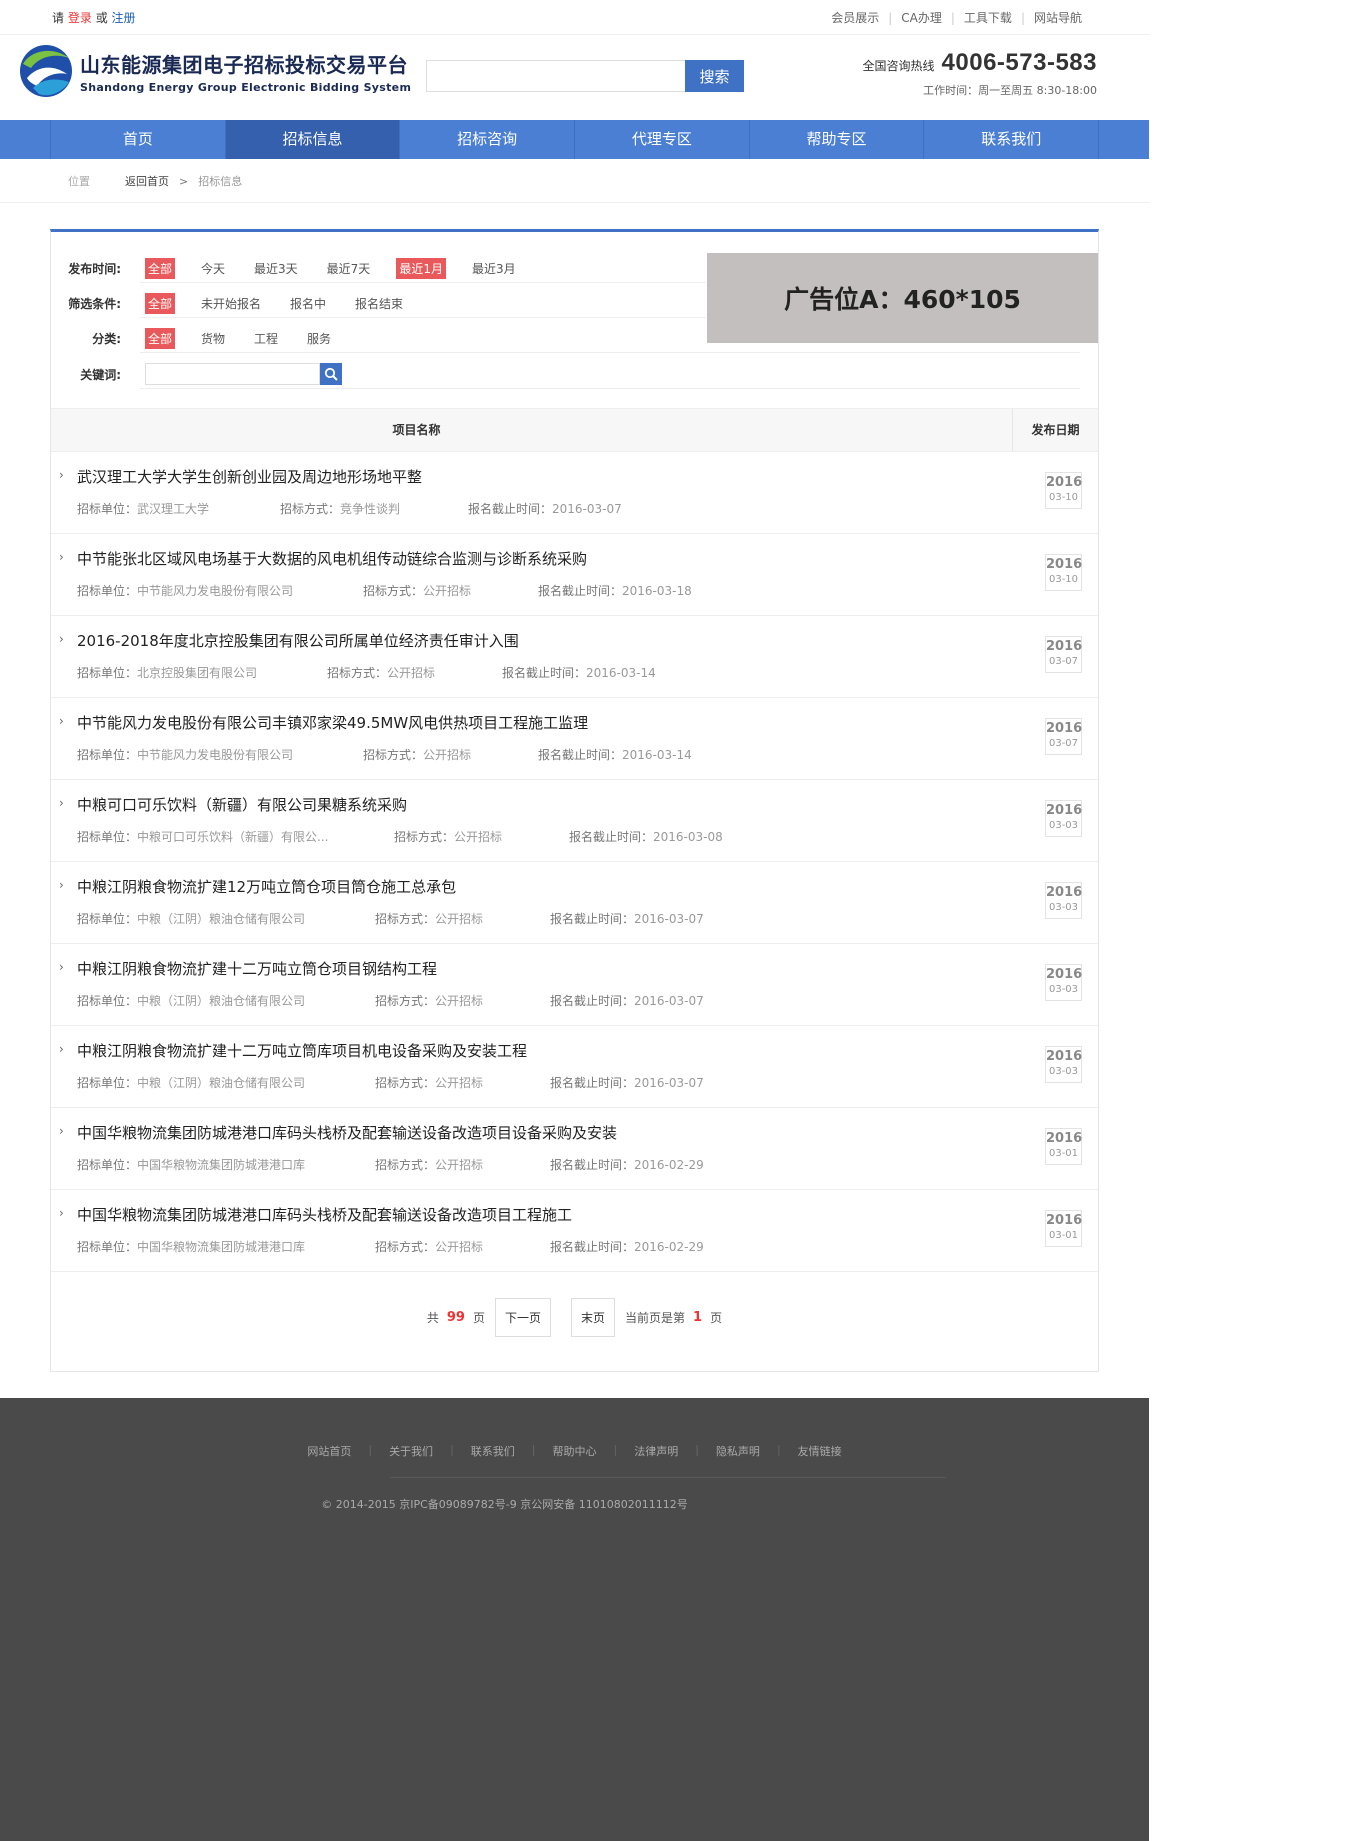  What do you see at coordinates (555, 76) in the screenshot?
I see `search-input` at bounding box center [555, 76].